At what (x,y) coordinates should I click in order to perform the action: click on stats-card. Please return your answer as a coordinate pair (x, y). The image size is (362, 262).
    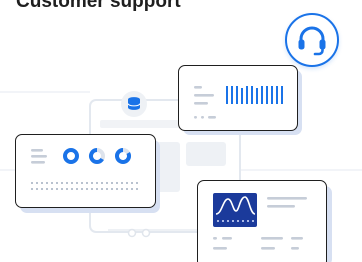
    Looking at the image, I should click on (85, 171).